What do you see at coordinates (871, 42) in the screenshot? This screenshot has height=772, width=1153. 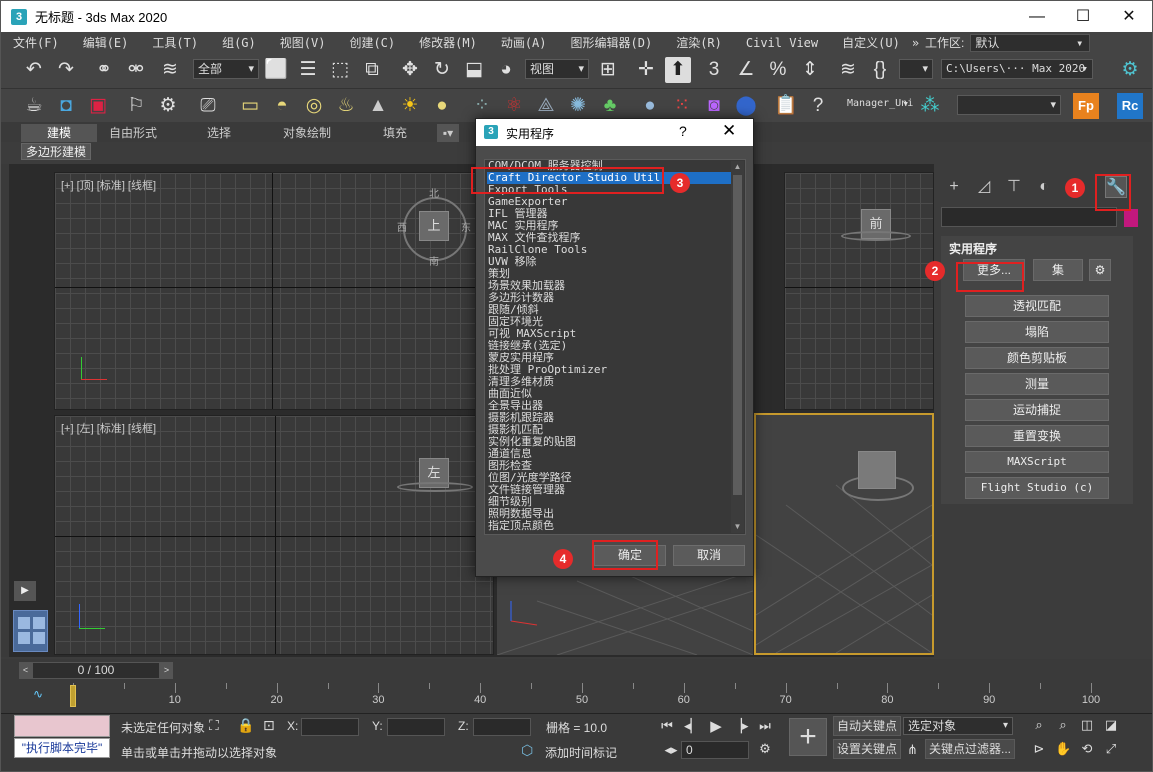 I see `menu-customize: 自定义(U)` at bounding box center [871, 42].